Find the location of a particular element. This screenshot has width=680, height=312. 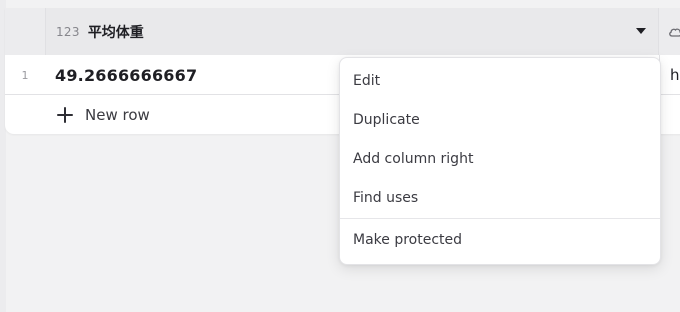

menu-item-find-uses: Find uses is located at coordinates (500, 198).